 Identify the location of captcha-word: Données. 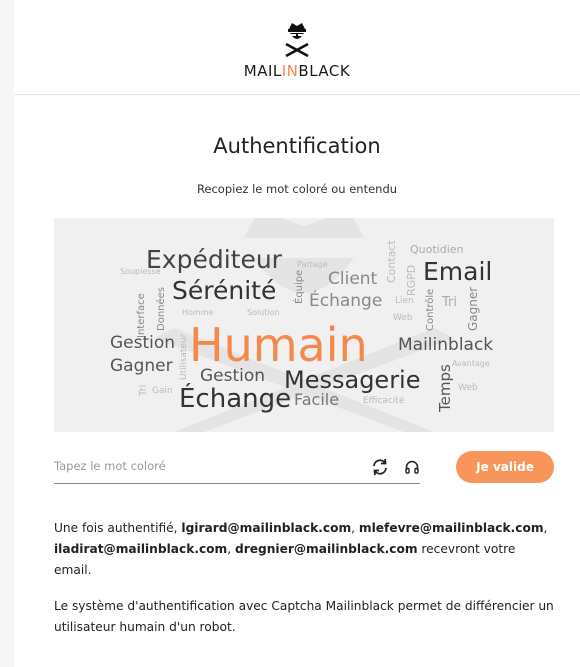
(161, 309).